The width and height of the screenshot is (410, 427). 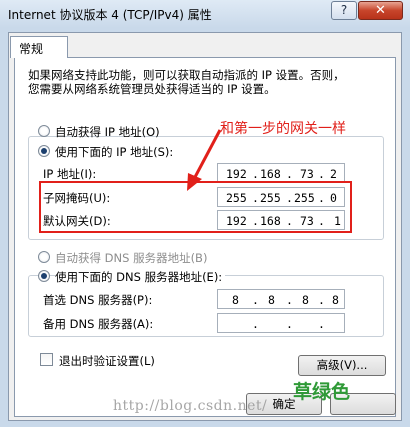 I want to click on auto-dns-radio, so click(x=44, y=257).